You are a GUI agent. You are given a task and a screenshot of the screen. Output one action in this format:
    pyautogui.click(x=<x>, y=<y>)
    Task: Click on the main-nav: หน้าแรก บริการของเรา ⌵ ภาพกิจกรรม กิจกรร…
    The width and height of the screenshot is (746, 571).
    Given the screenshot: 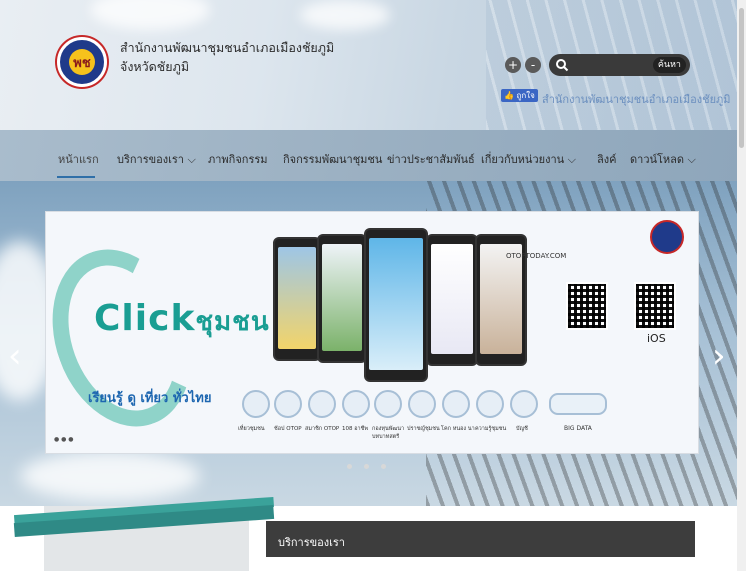 What is the action you would take?
    pyautogui.click(x=373, y=155)
    